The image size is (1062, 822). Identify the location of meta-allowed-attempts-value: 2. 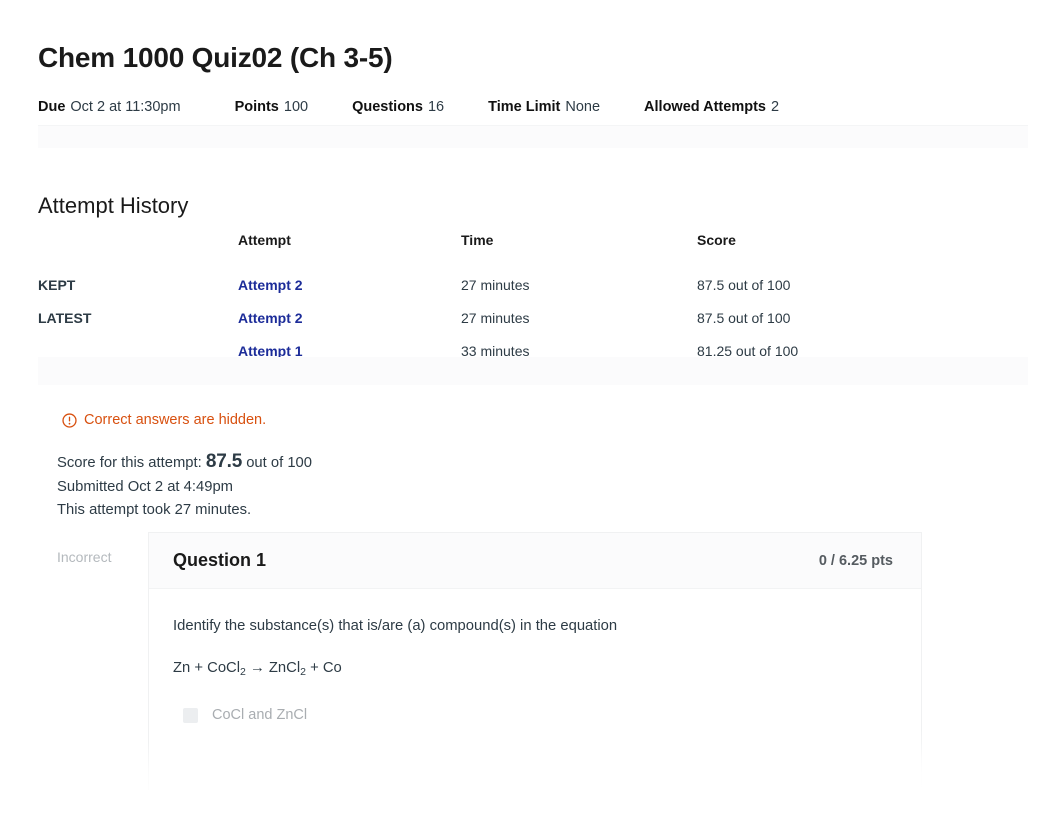
(775, 107).